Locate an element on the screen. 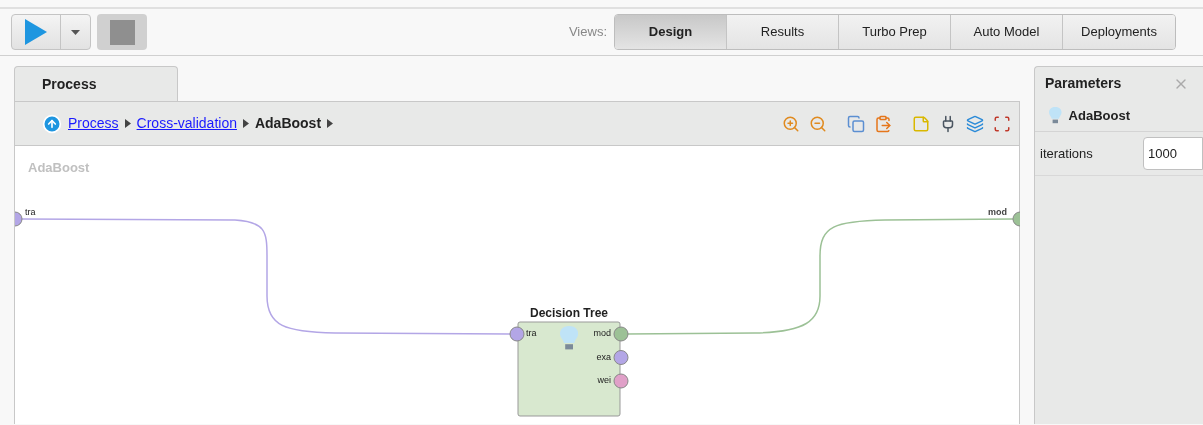  breadcrumb-link: Cross-validation is located at coordinates (186, 123).